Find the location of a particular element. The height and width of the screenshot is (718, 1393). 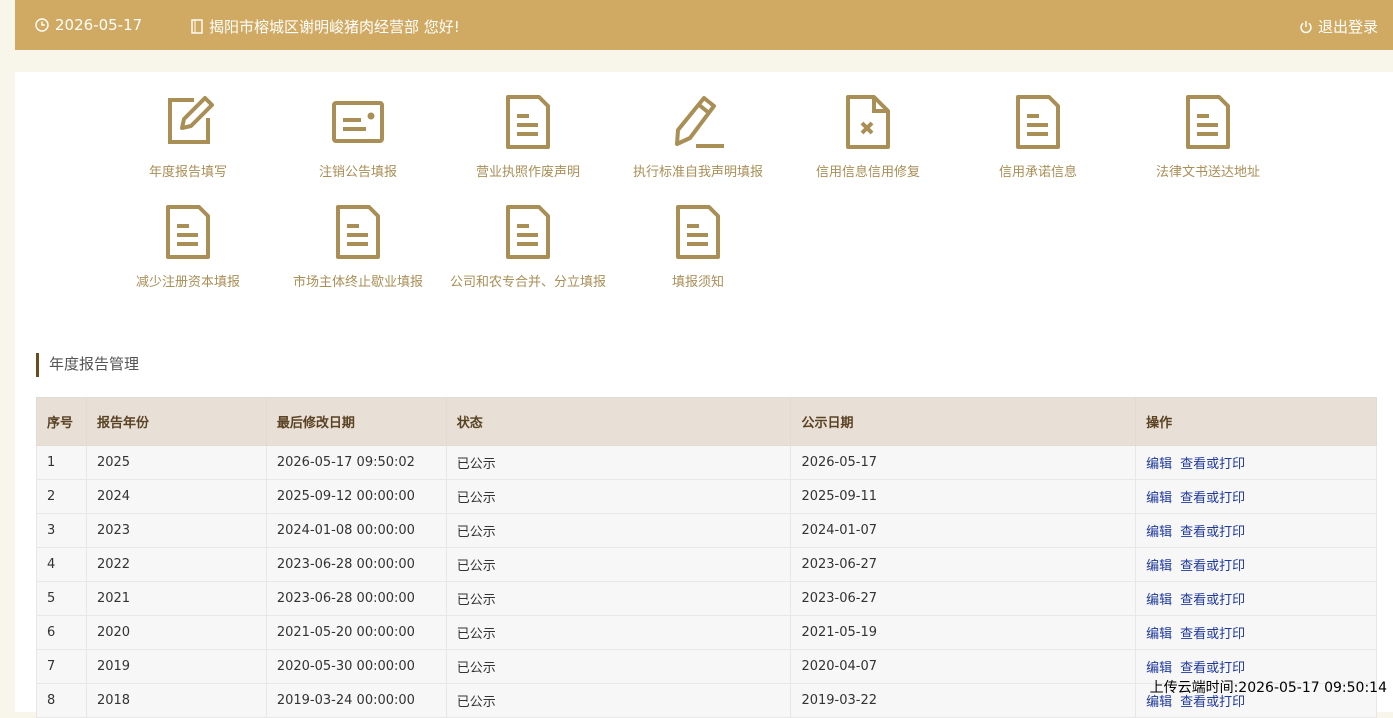

tile-label: 营业执照作废声明 is located at coordinates (527, 172).